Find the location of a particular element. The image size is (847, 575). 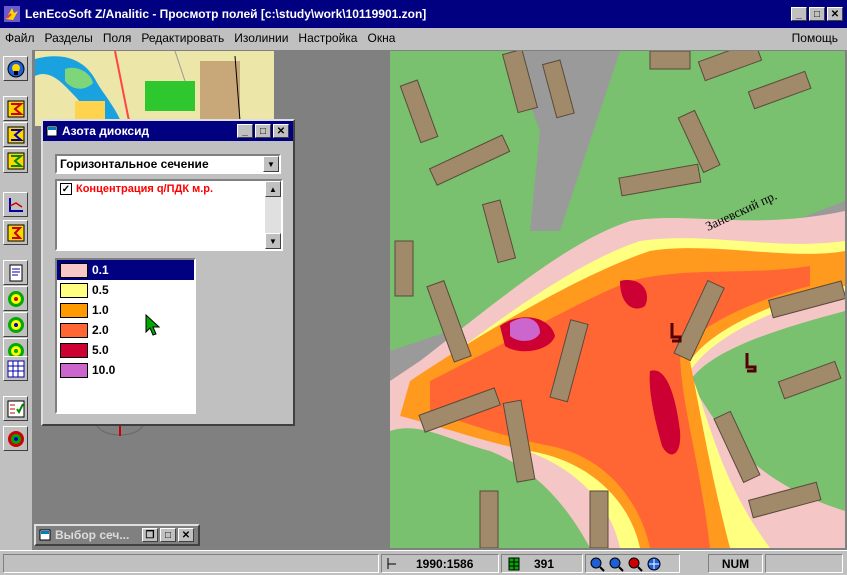

sum-layer-button is located at coordinates (15, 108).